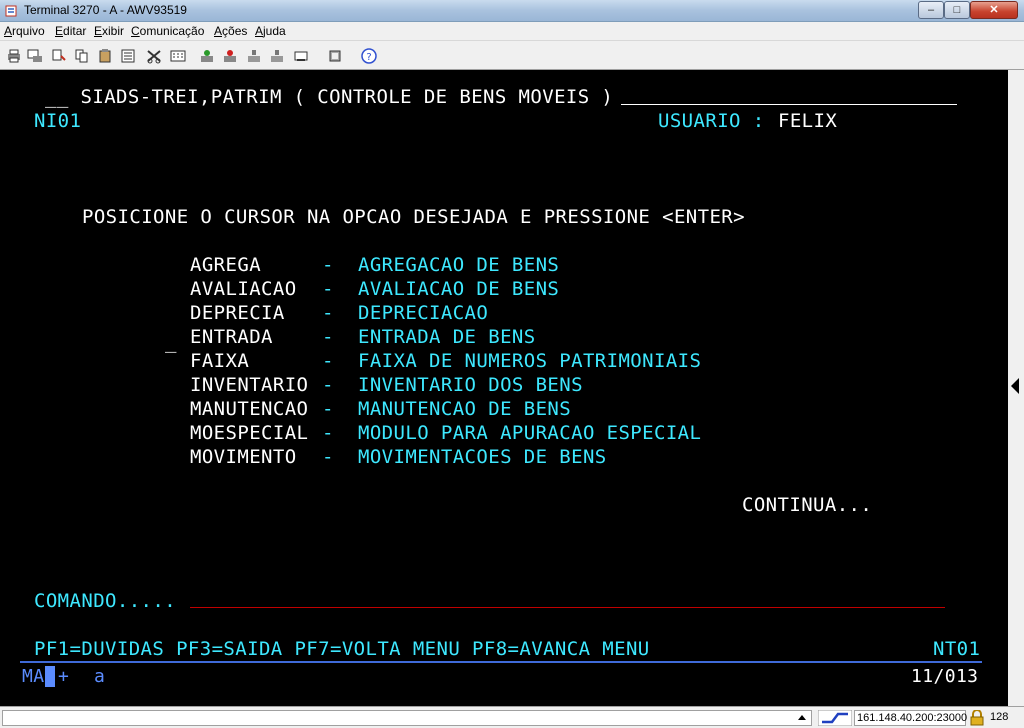  Describe the element at coordinates (512, 55) in the screenshot. I see `toolbar: ?` at that location.